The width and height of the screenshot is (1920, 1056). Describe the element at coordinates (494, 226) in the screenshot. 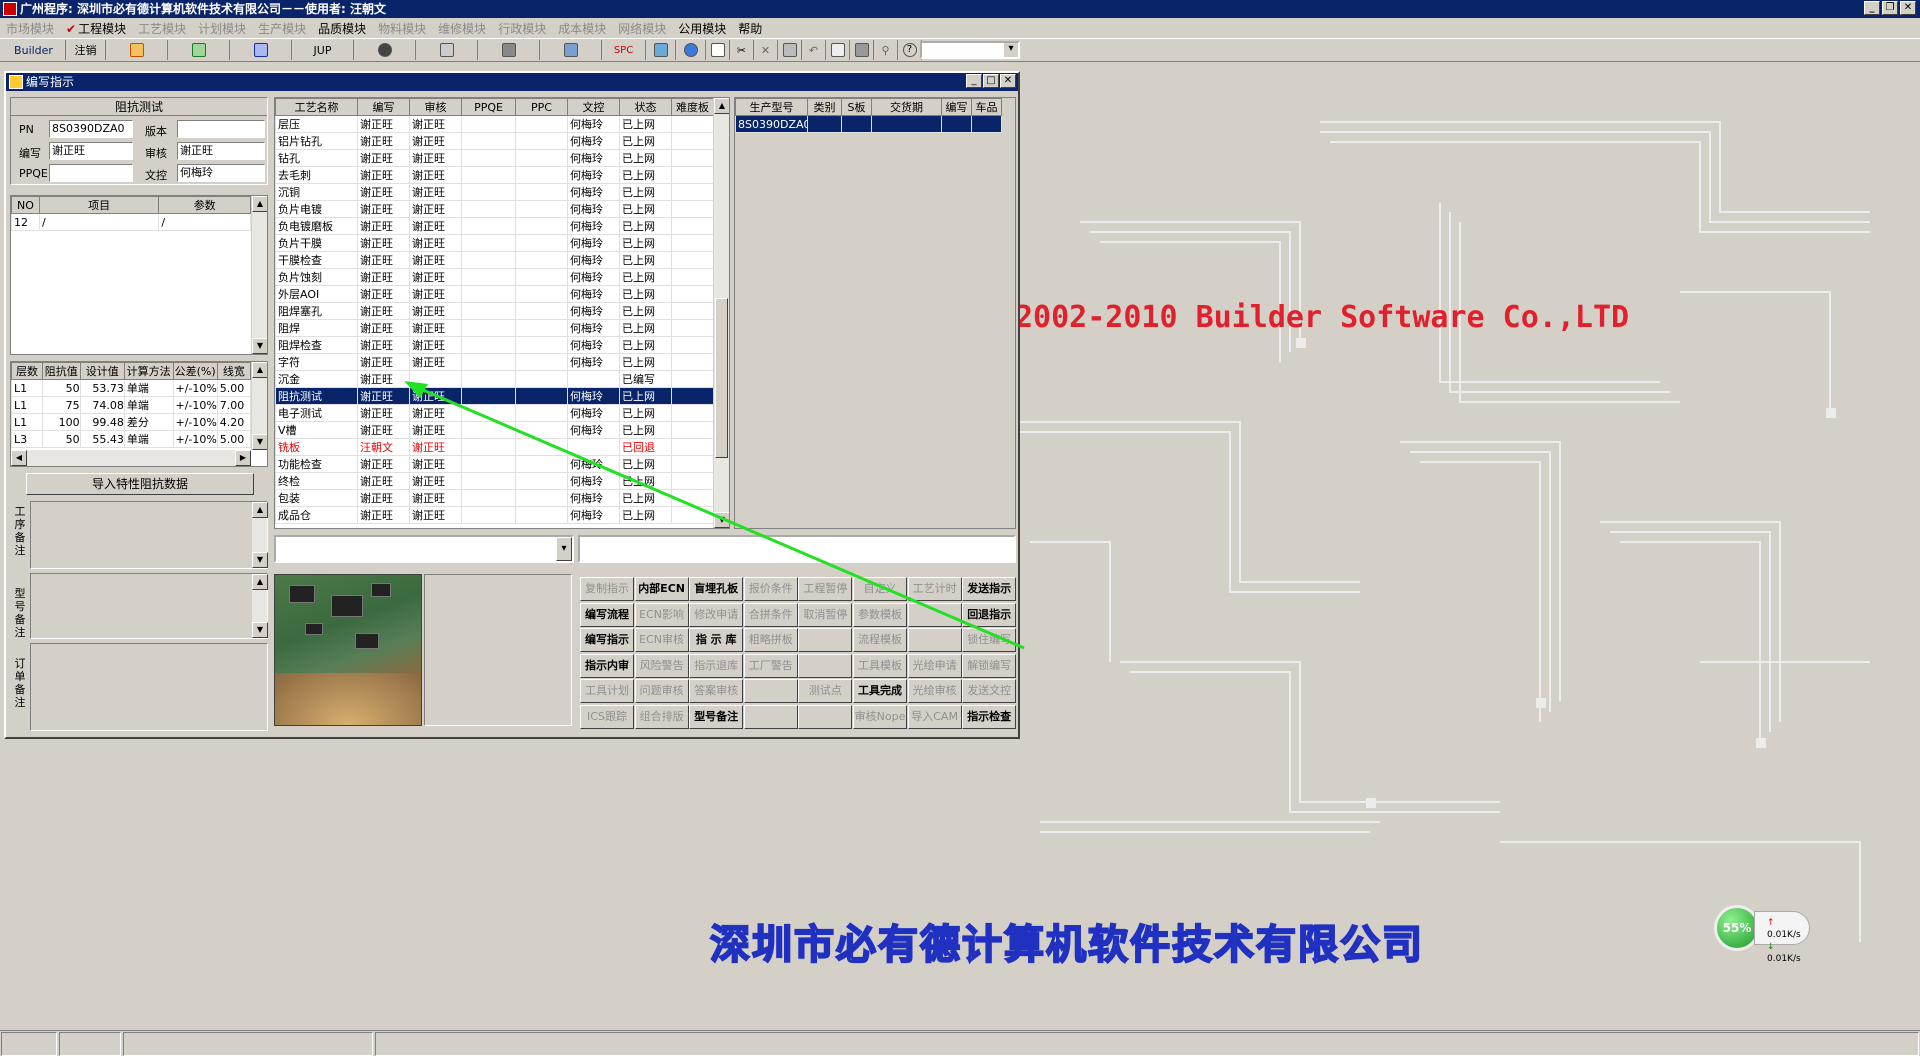

I see `table-row: 负电镀磨板 谢正旺 谢正旺 何梅玲 已上网` at that location.